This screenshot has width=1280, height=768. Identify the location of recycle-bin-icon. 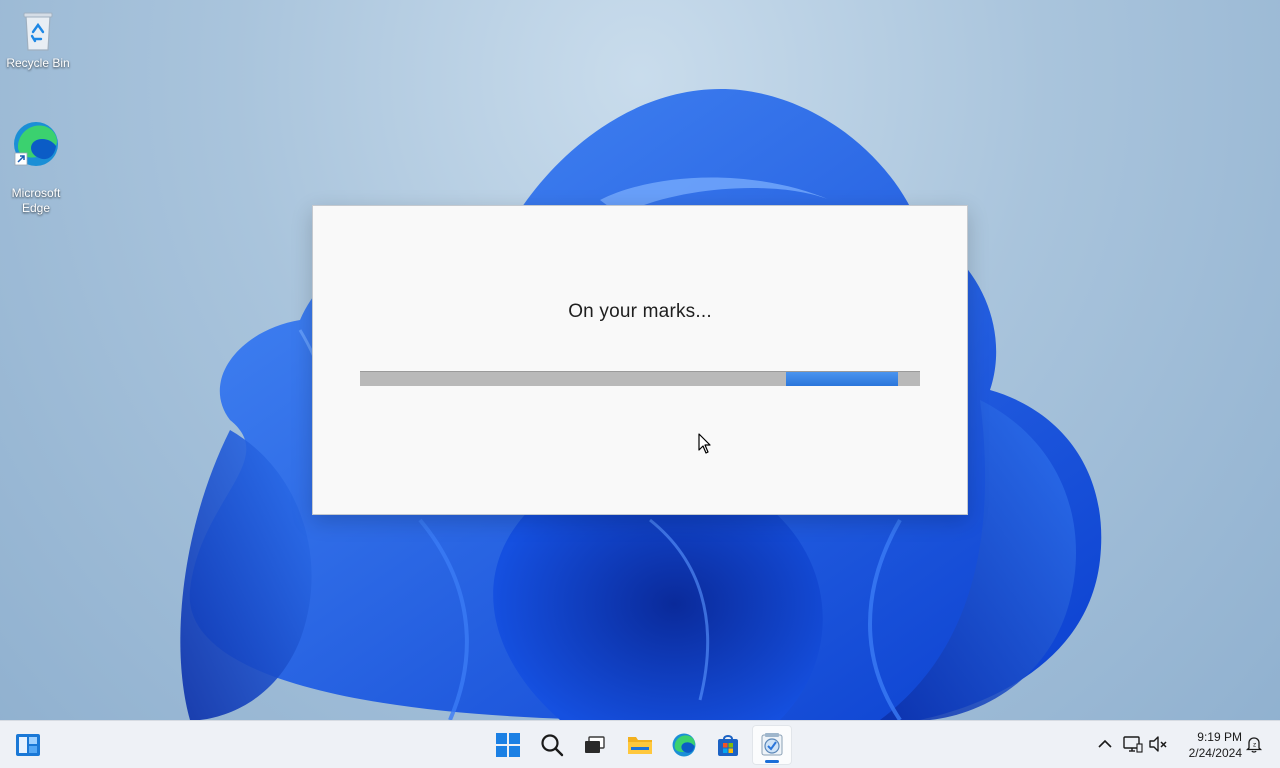
(38, 31).